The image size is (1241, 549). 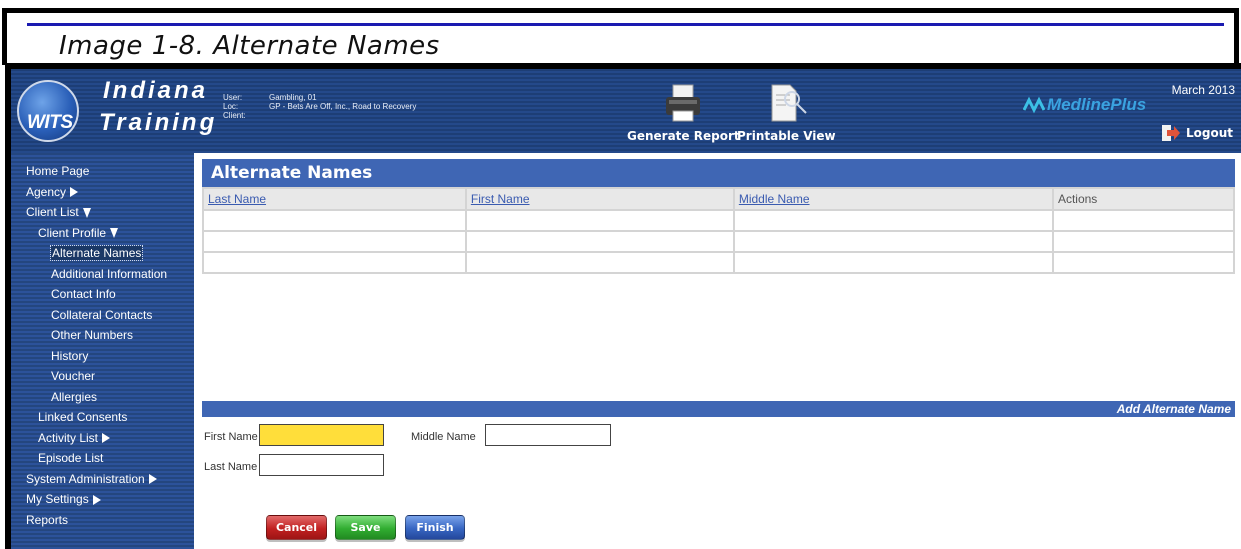 I want to click on wits-logo-text: WITS, so click(x=50, y=122).